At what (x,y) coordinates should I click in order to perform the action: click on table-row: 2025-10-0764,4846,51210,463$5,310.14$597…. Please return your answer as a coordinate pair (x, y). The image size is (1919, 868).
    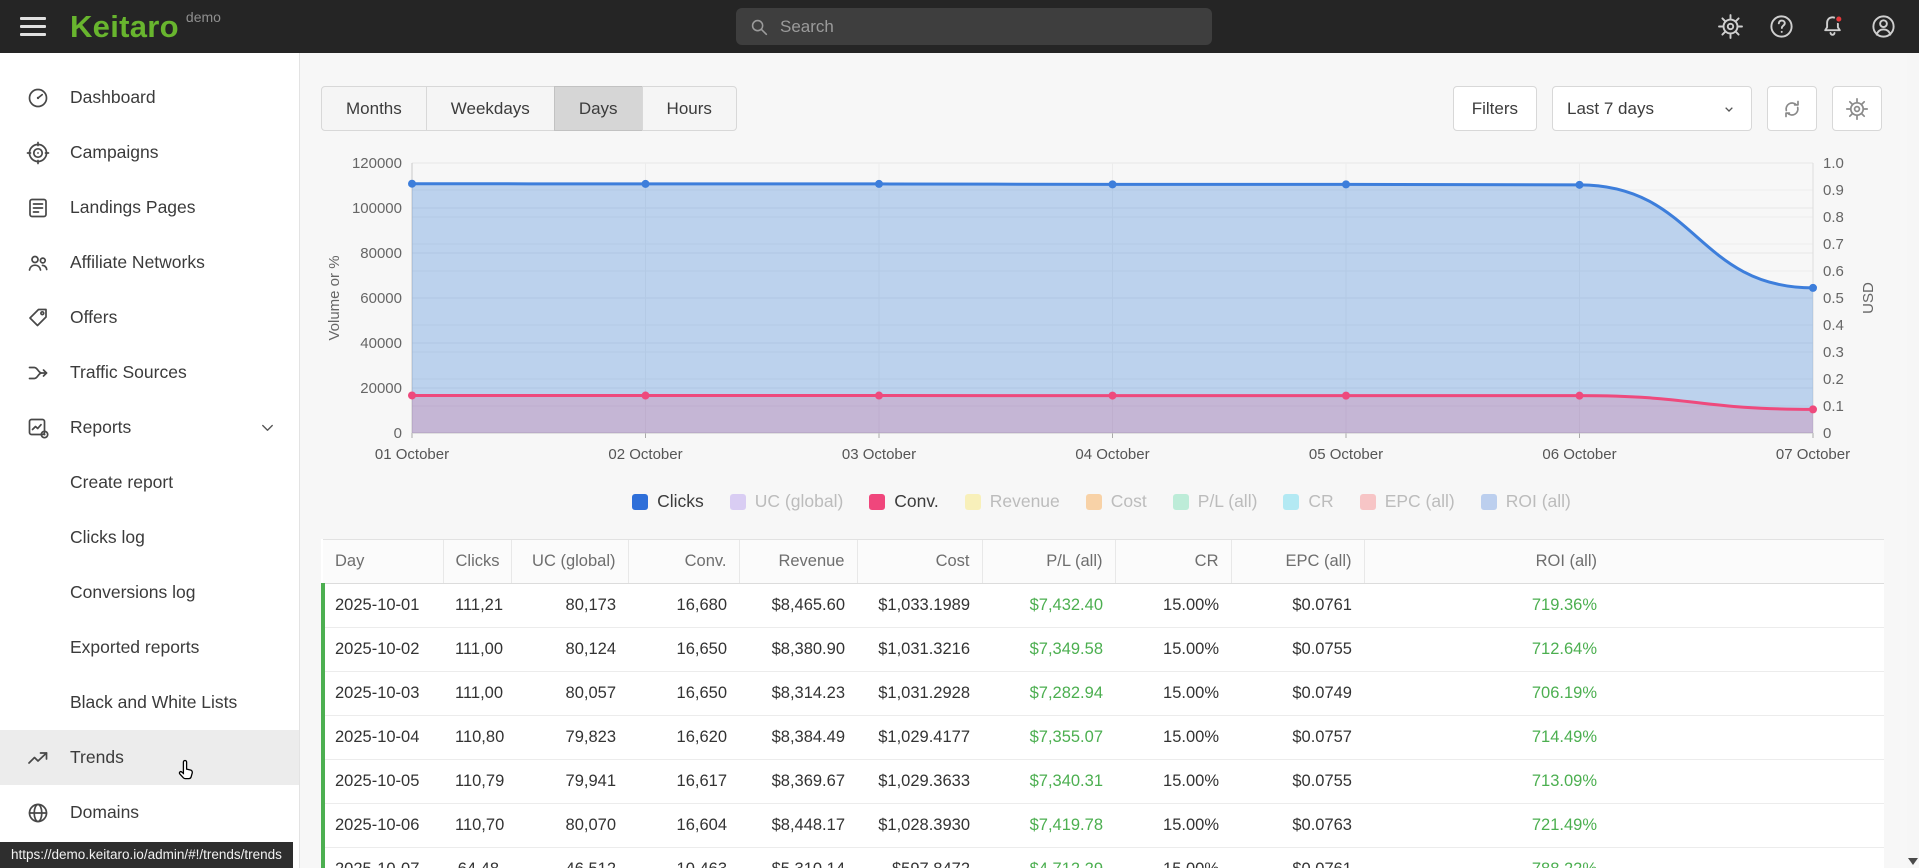
    Looking at the image, I should click on (1102, 857).